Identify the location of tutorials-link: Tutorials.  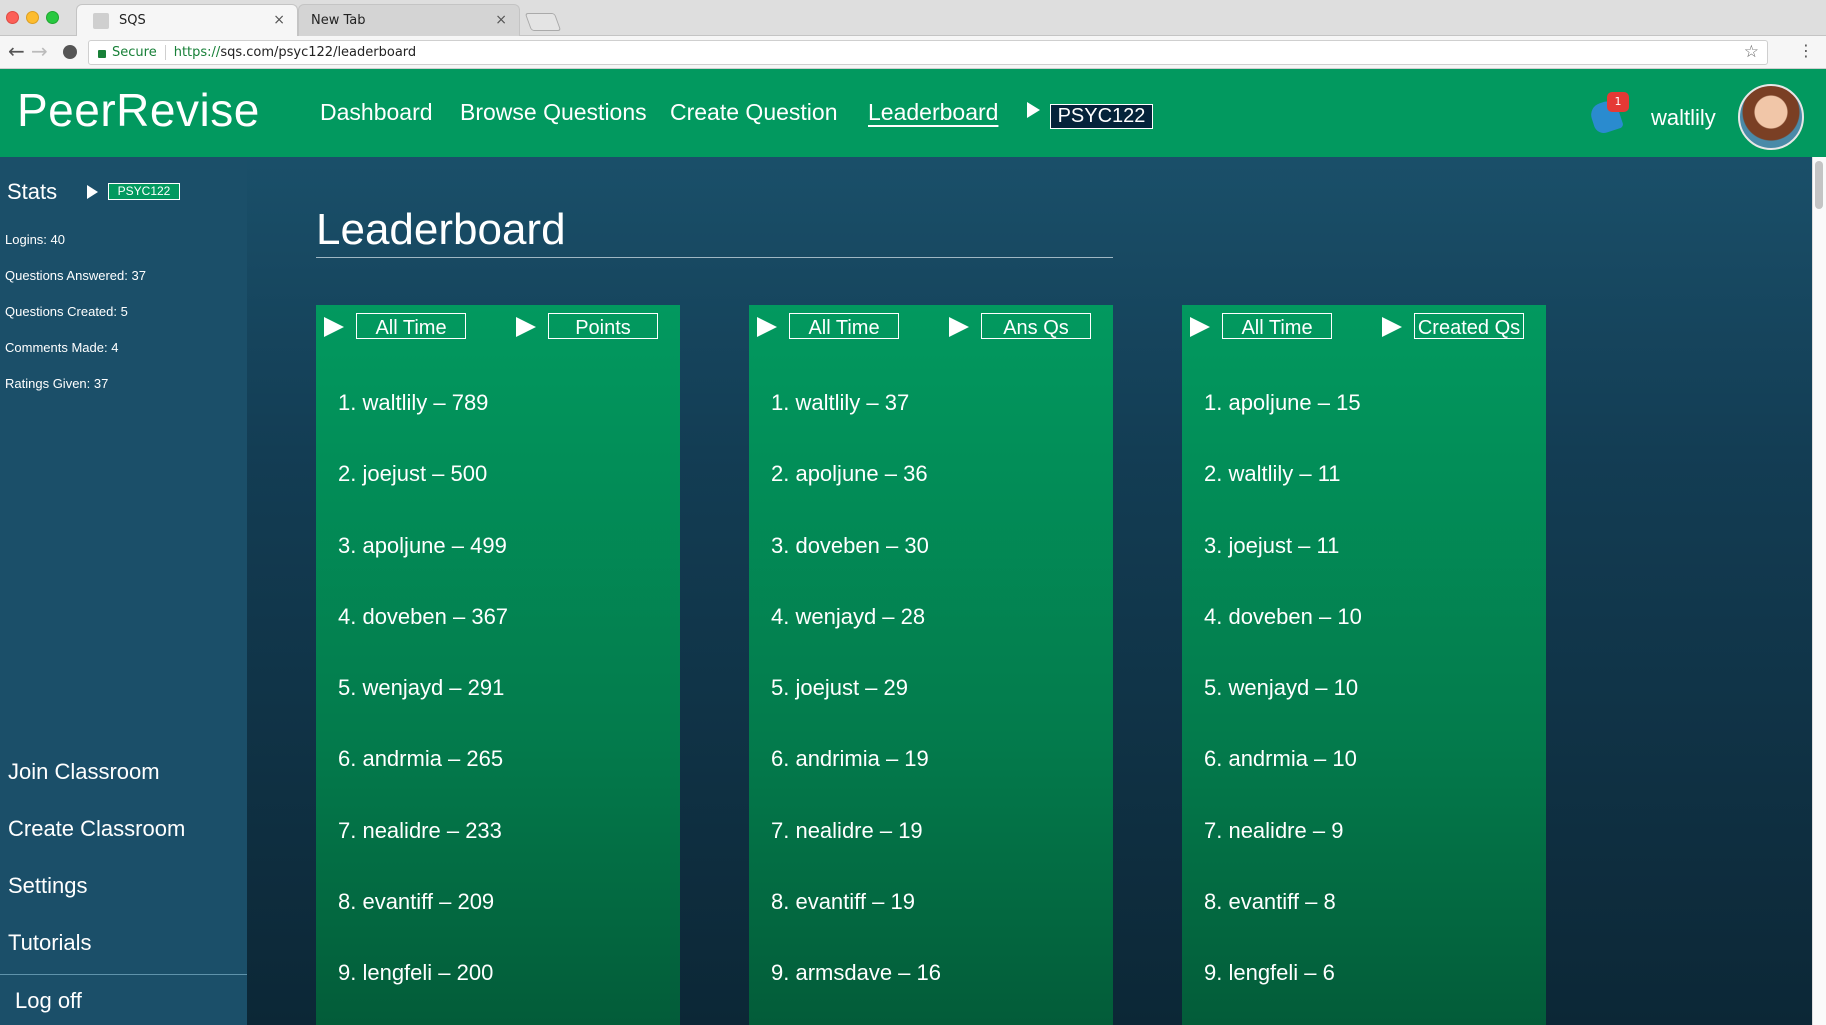
(50, 943).